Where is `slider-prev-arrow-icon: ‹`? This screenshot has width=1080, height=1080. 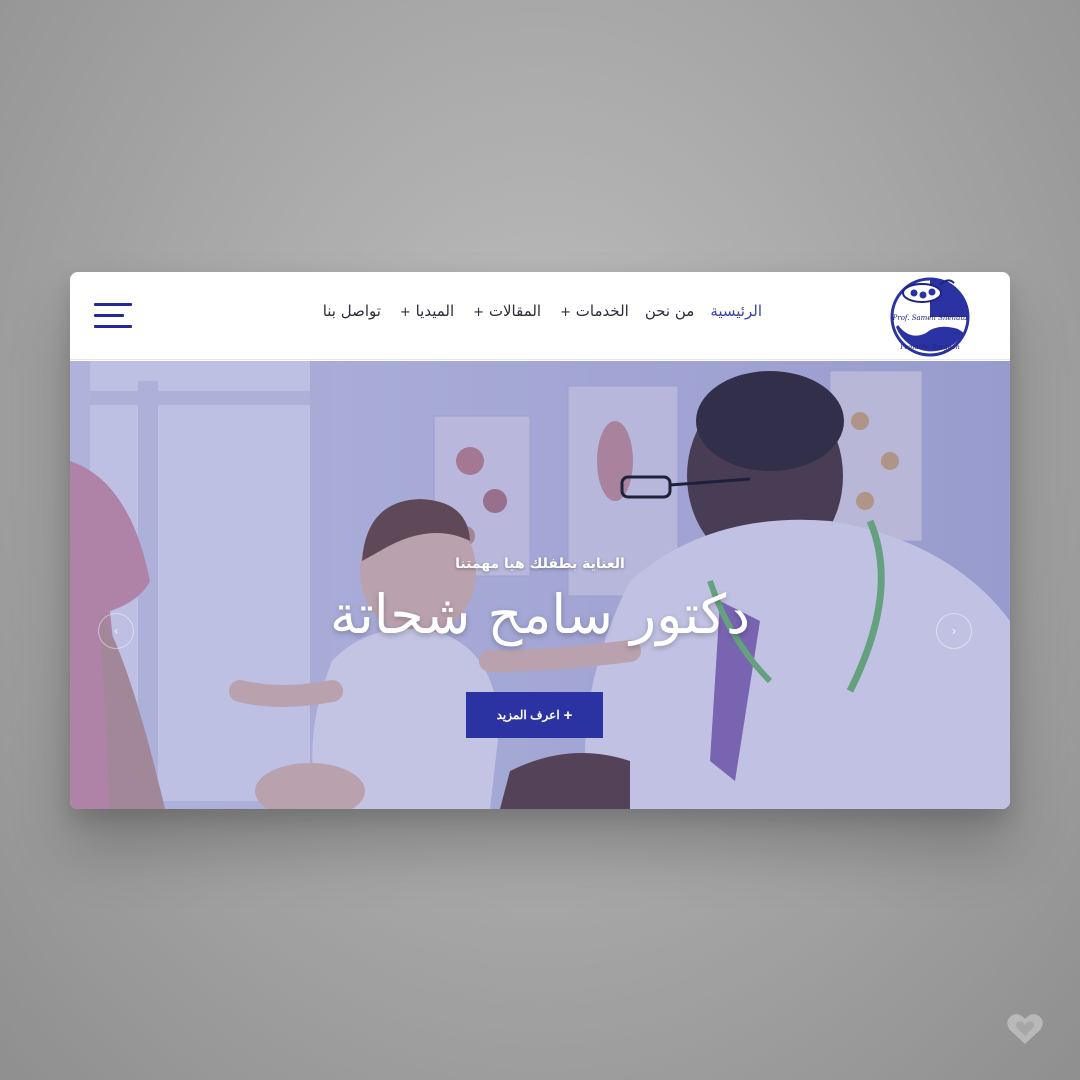
slider-prev-arrow-icon: ‹ is located at coordinates (116, 631).